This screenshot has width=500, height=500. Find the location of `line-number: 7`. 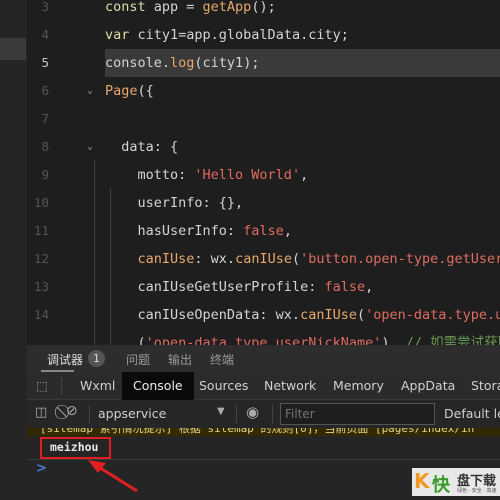

line-number: 7 is located at coordinates (45, 118).